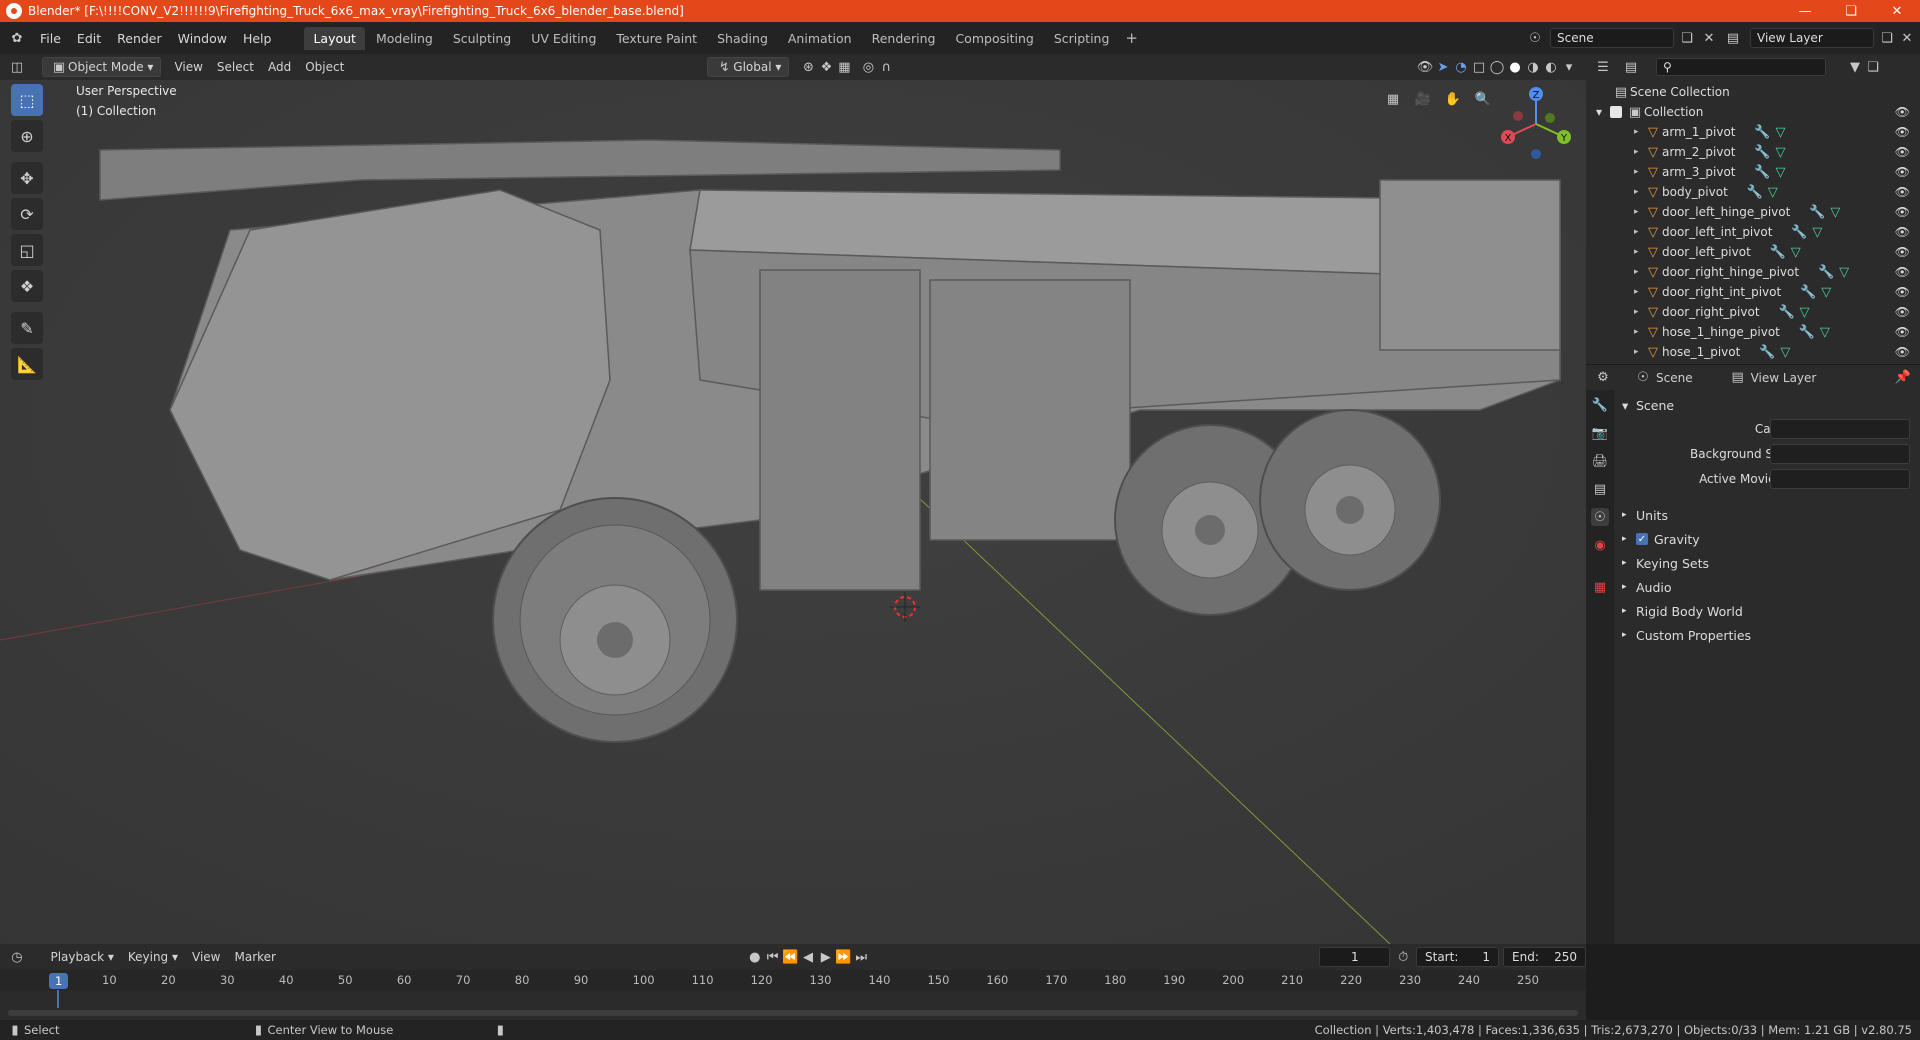  What do you see at coordinates (793, 1013) in the screenshot?
I see `timeline-scrollbar` at bounding box center [793, 1013].